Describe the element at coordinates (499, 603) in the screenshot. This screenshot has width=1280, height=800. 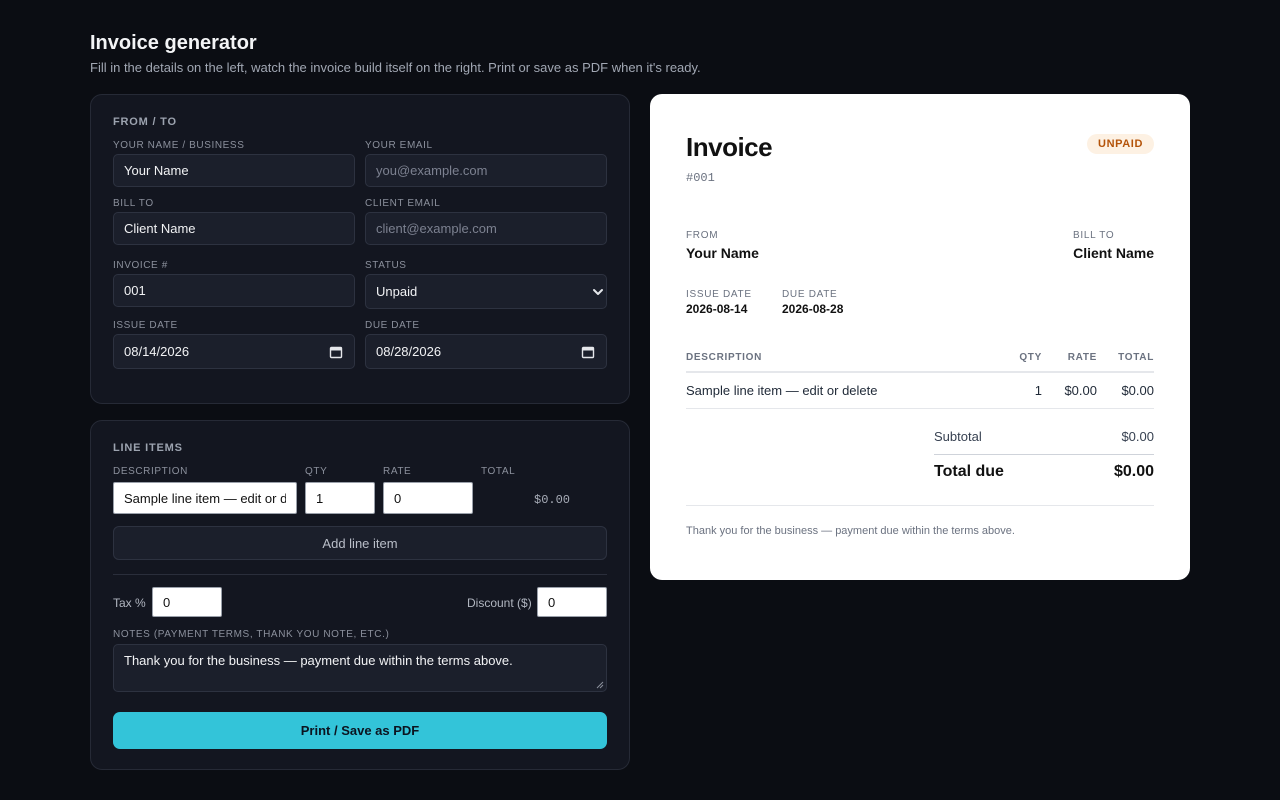
I see `discount-label: Discount ($)` at that location.